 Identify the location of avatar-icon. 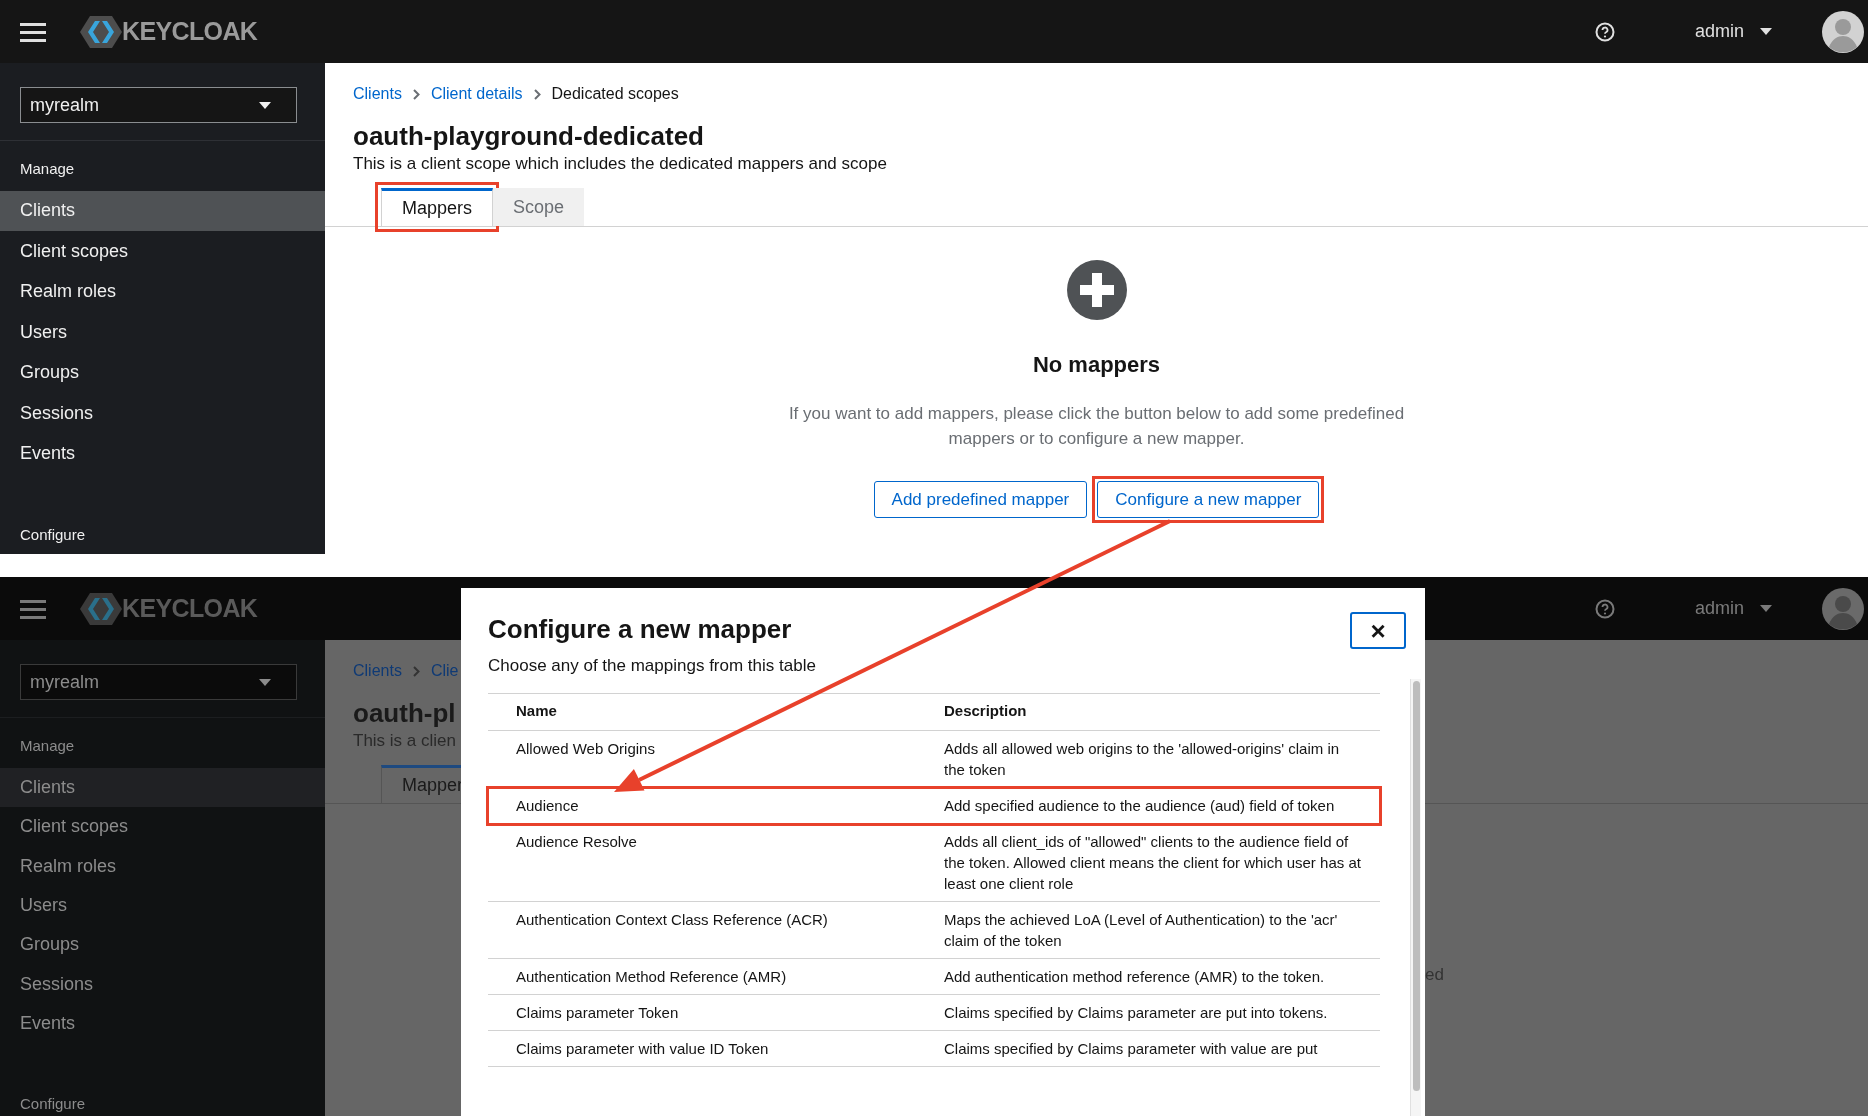
(1843, 31).